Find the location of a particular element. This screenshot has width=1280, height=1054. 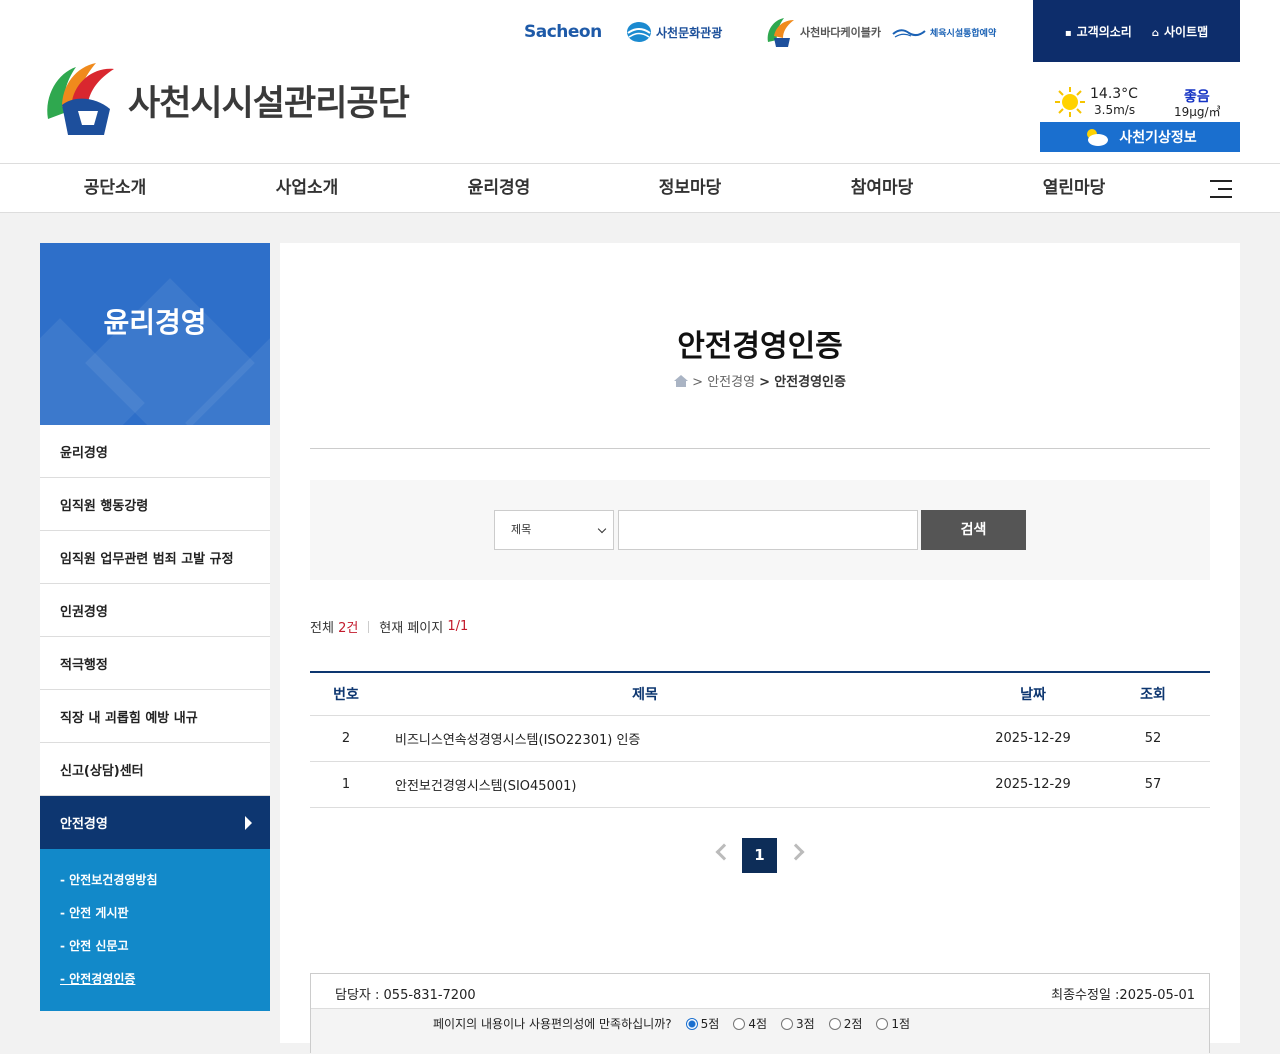

breadcrumb-current: 안전경영인증 is located at coordinates (810, 382).